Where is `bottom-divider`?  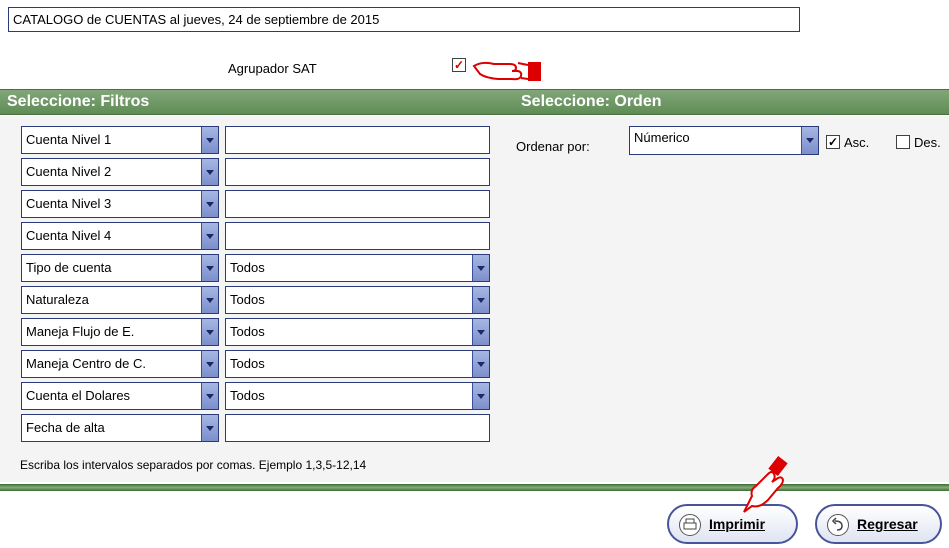
bottom-divider is located at coordinates (474, 487).